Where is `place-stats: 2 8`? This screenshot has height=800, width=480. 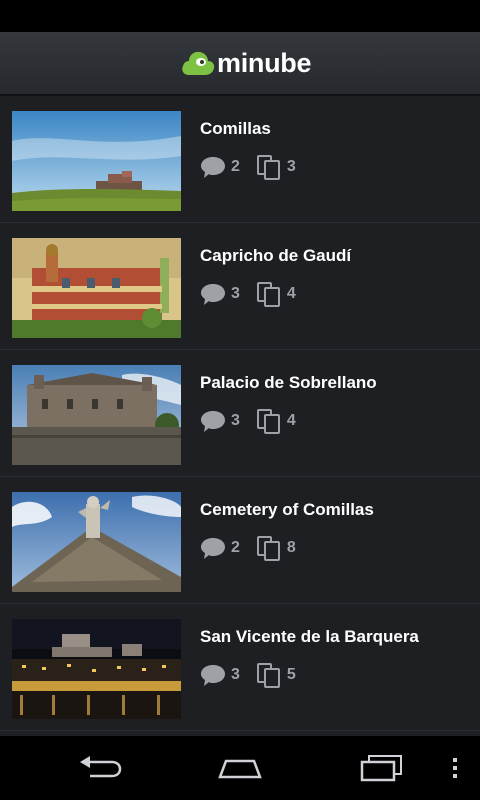
place-stats: 2 8 is located at coordinates (256, 548).